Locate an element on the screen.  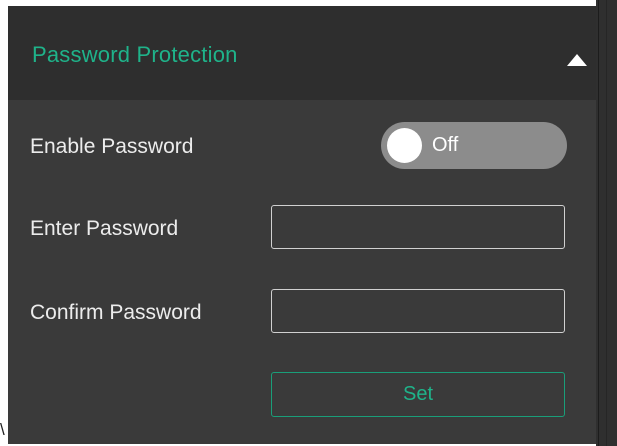
toggle-state-label: Off is located at coordinates (445, 145).